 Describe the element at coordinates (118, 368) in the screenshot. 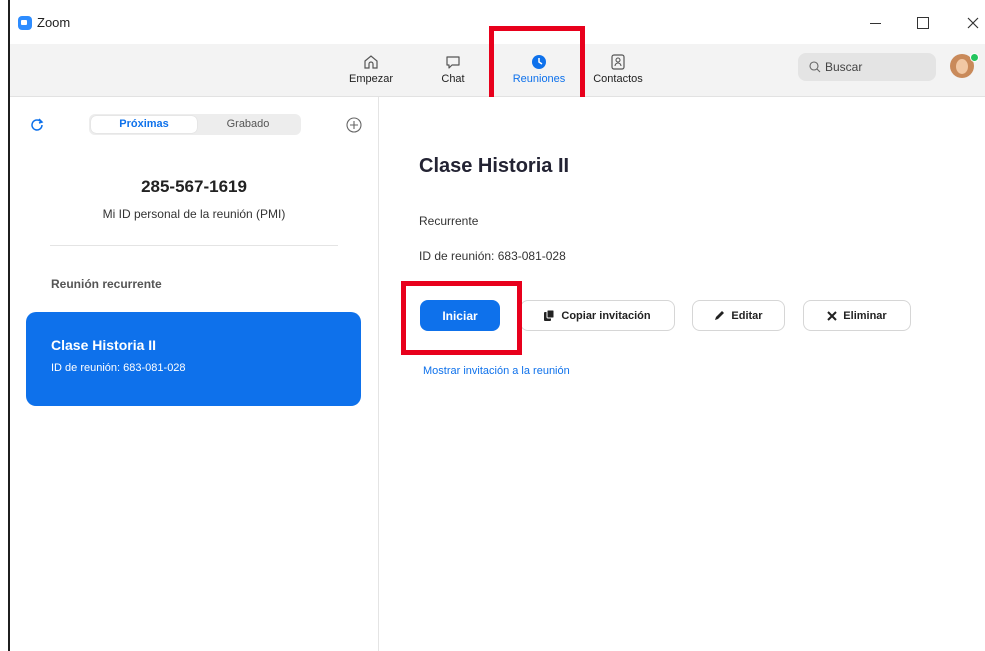

I see `meeting-list-item-id: ID de reunión: 683-081-028` at that location.